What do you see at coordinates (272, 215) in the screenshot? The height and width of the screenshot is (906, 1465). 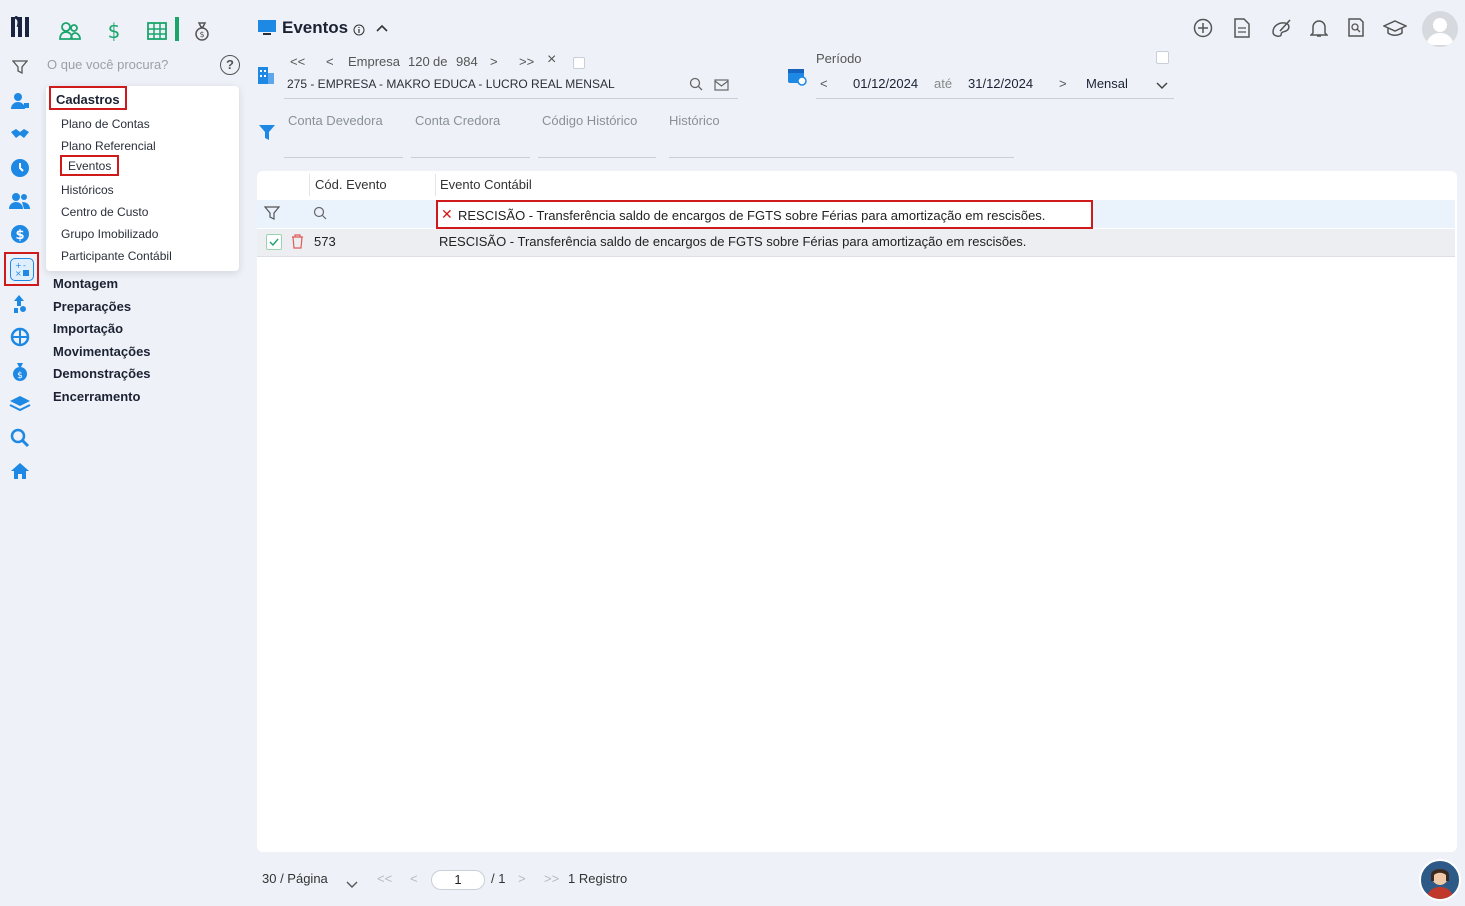 I see `row-filter-icon` at bounding box center [272, 215].